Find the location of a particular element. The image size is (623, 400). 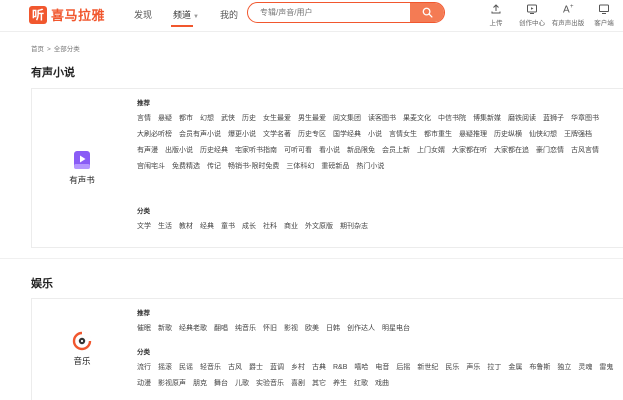

tag-link: 民谣 is located at coordinates (186, 368).